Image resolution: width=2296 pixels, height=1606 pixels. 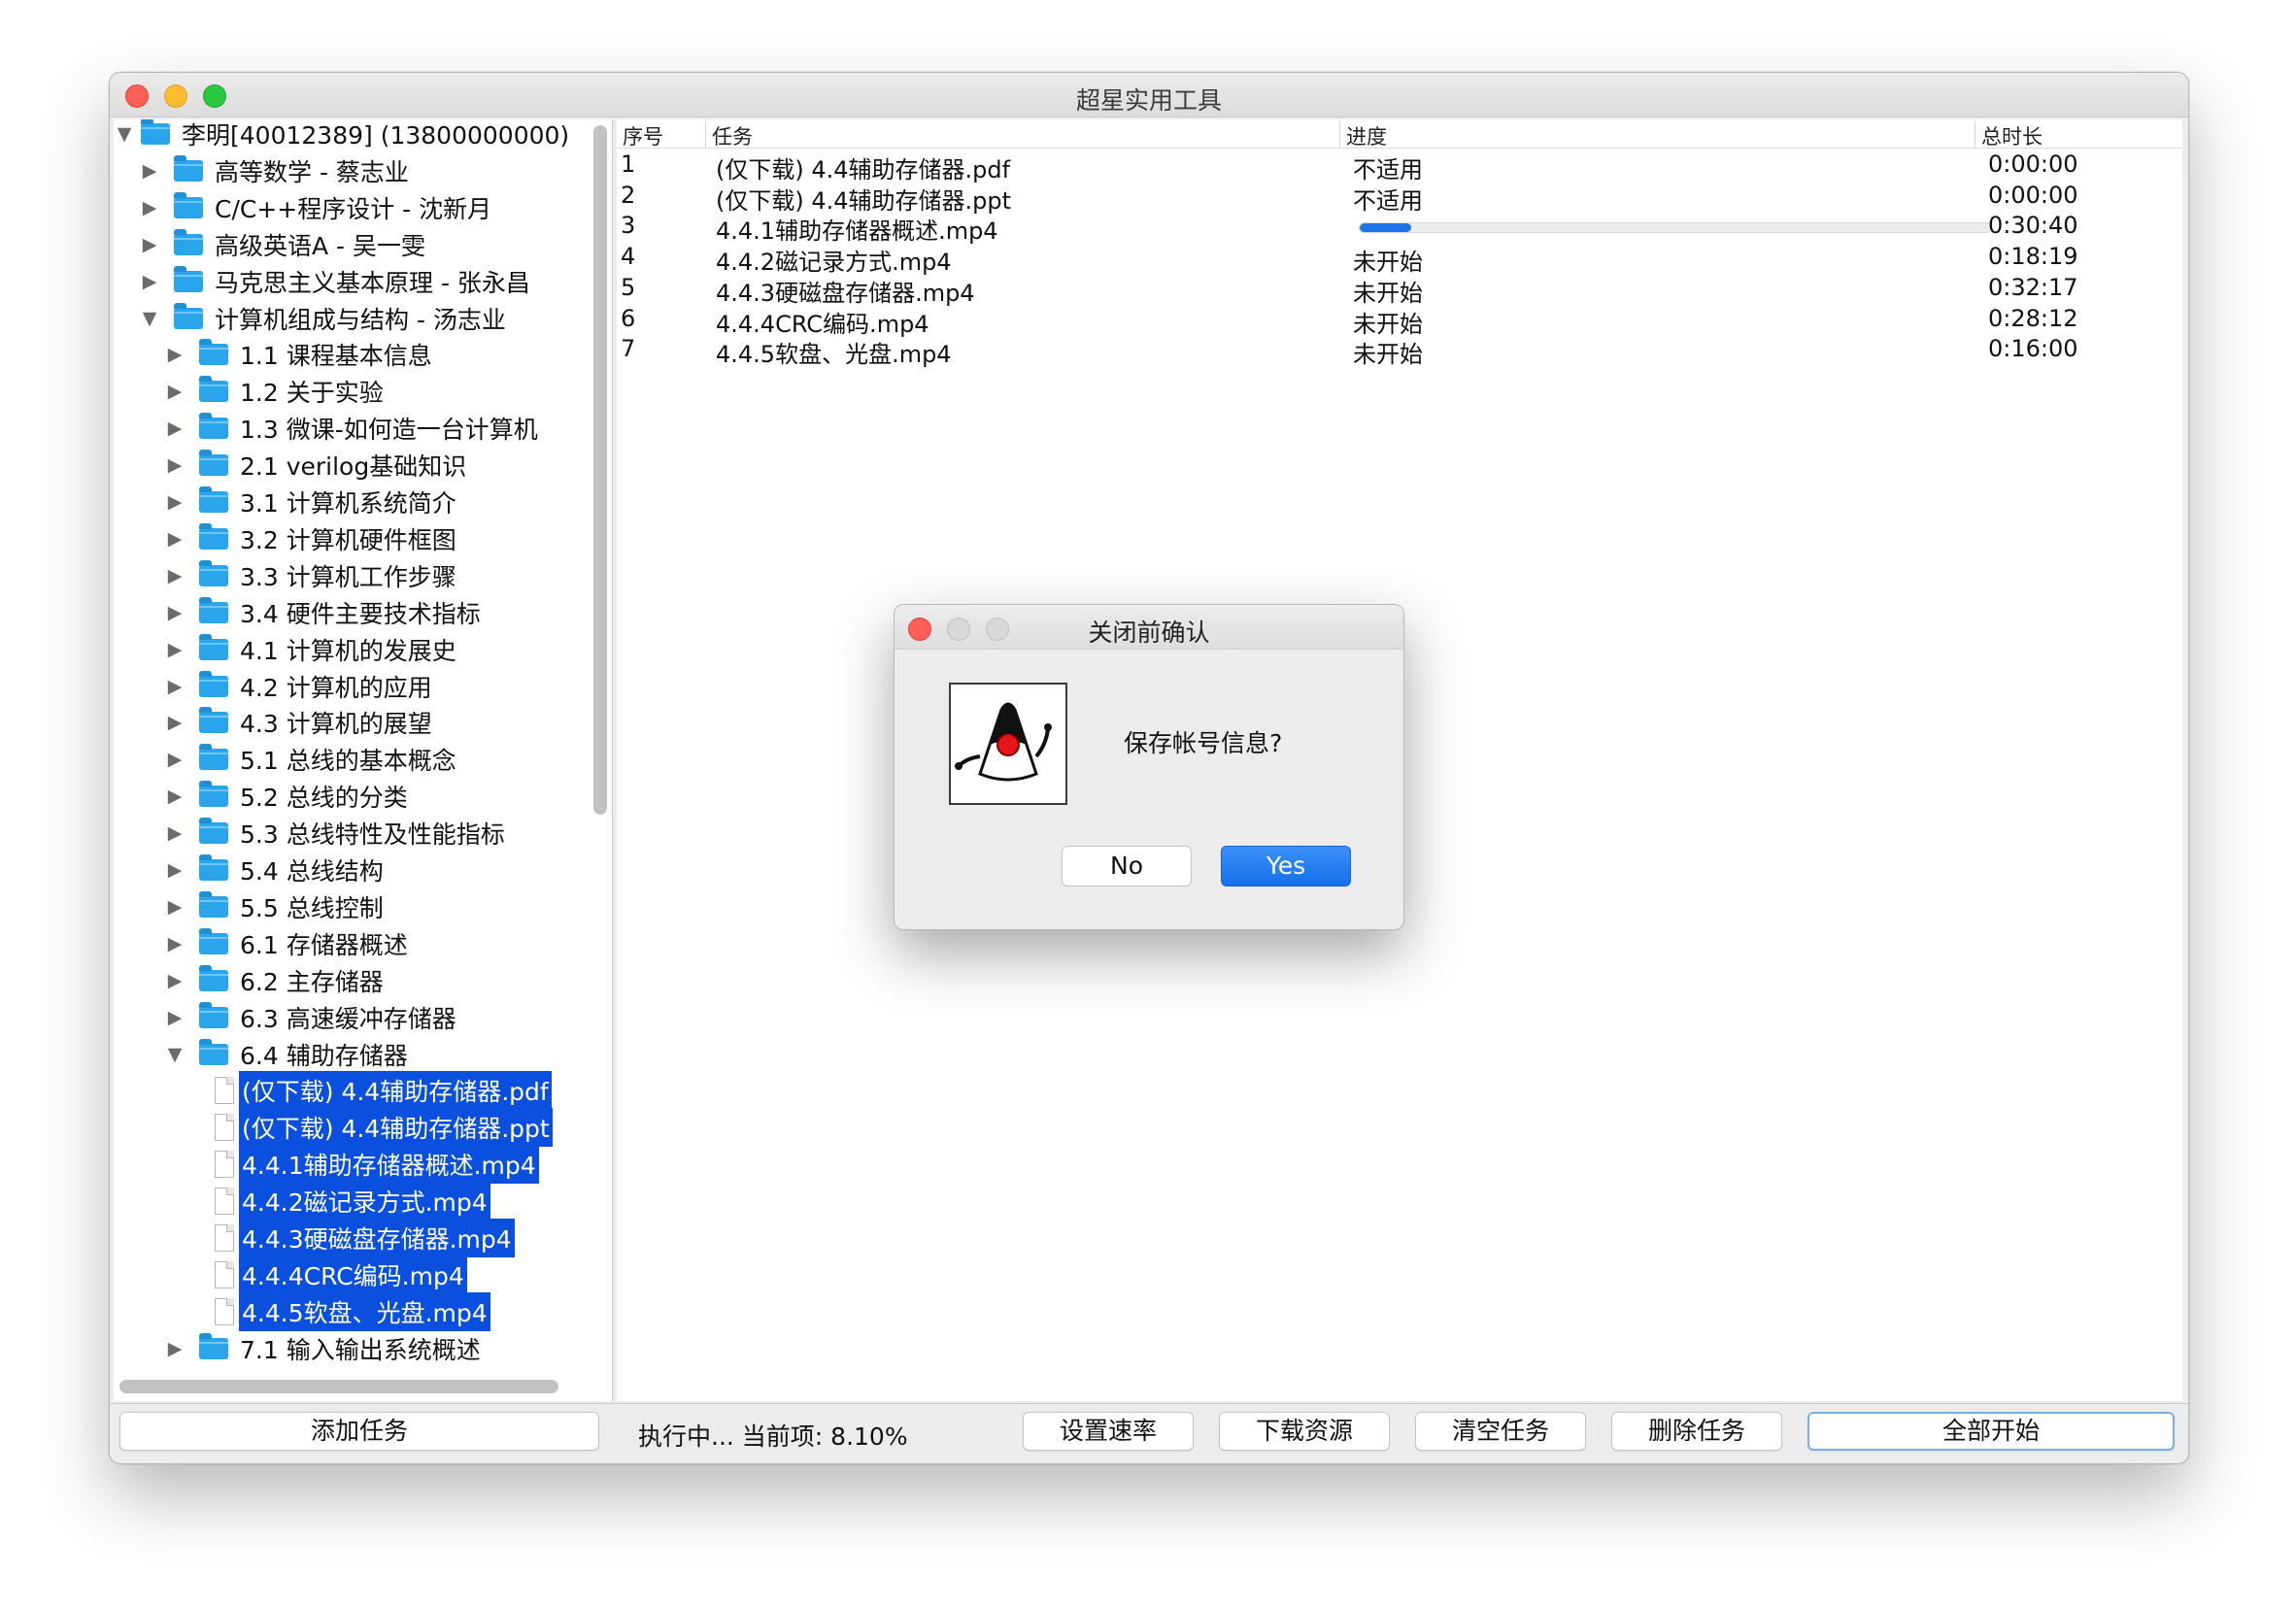 I want to click on delete-task-button: 删除任务, so click(x=1697, y=1431).